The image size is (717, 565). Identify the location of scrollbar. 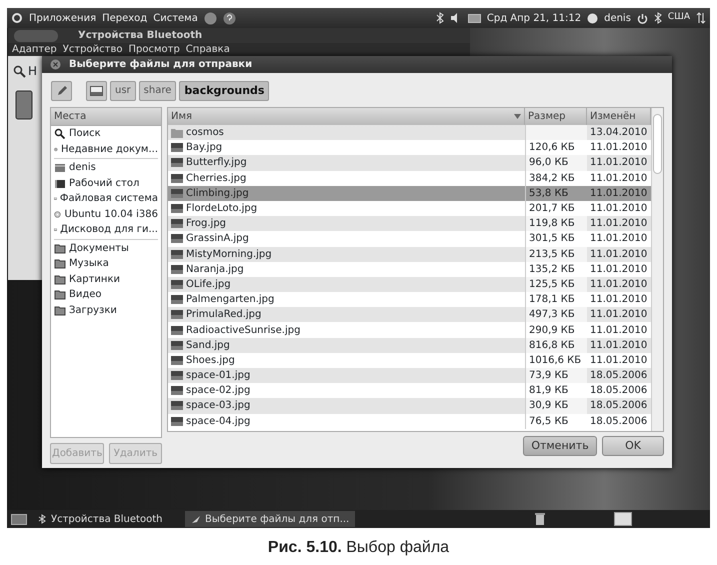
(657, 269).